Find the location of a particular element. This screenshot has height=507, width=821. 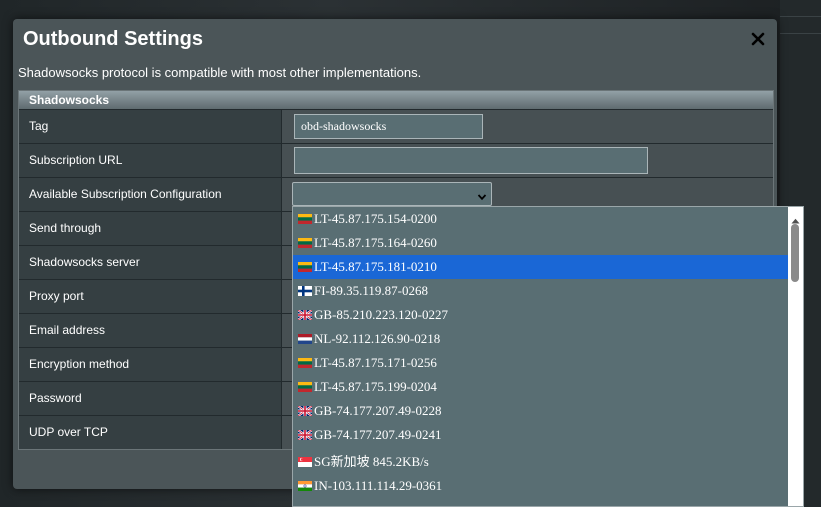

table-header: Shadowsocks is located at coordinates (396, 100).